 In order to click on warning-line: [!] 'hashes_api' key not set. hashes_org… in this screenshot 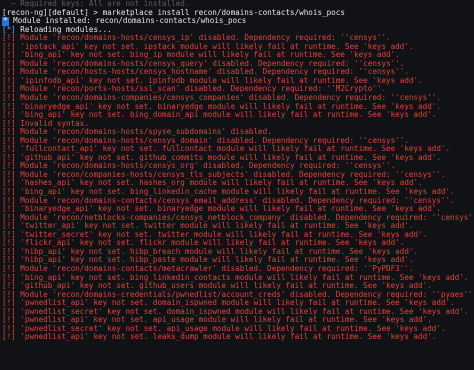, I will do `click(237, 183)`.